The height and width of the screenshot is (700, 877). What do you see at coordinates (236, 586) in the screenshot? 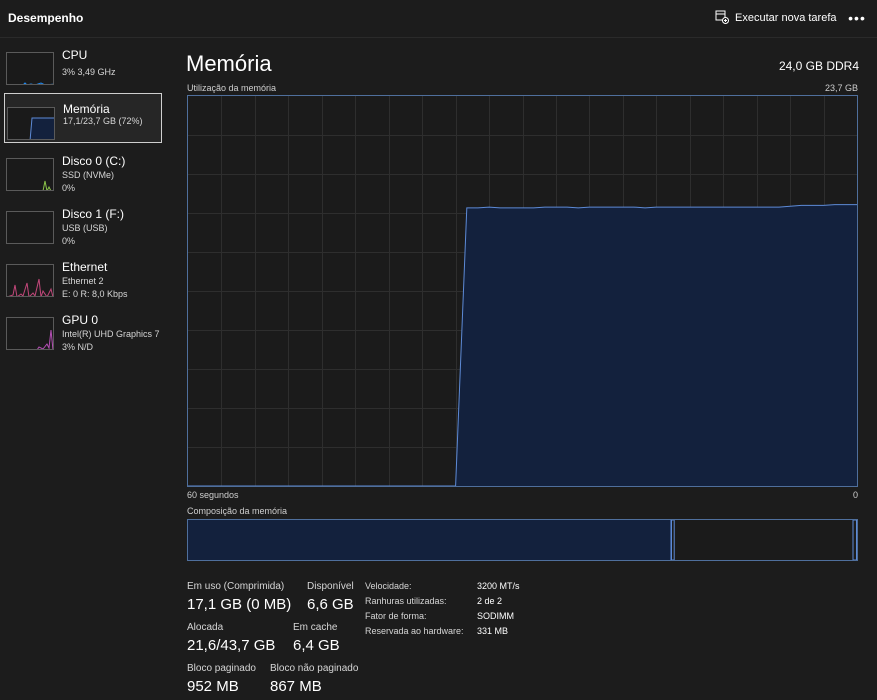
I see `in-use-label: Em uso (Comprimida)` at bounding box center [236, 586].